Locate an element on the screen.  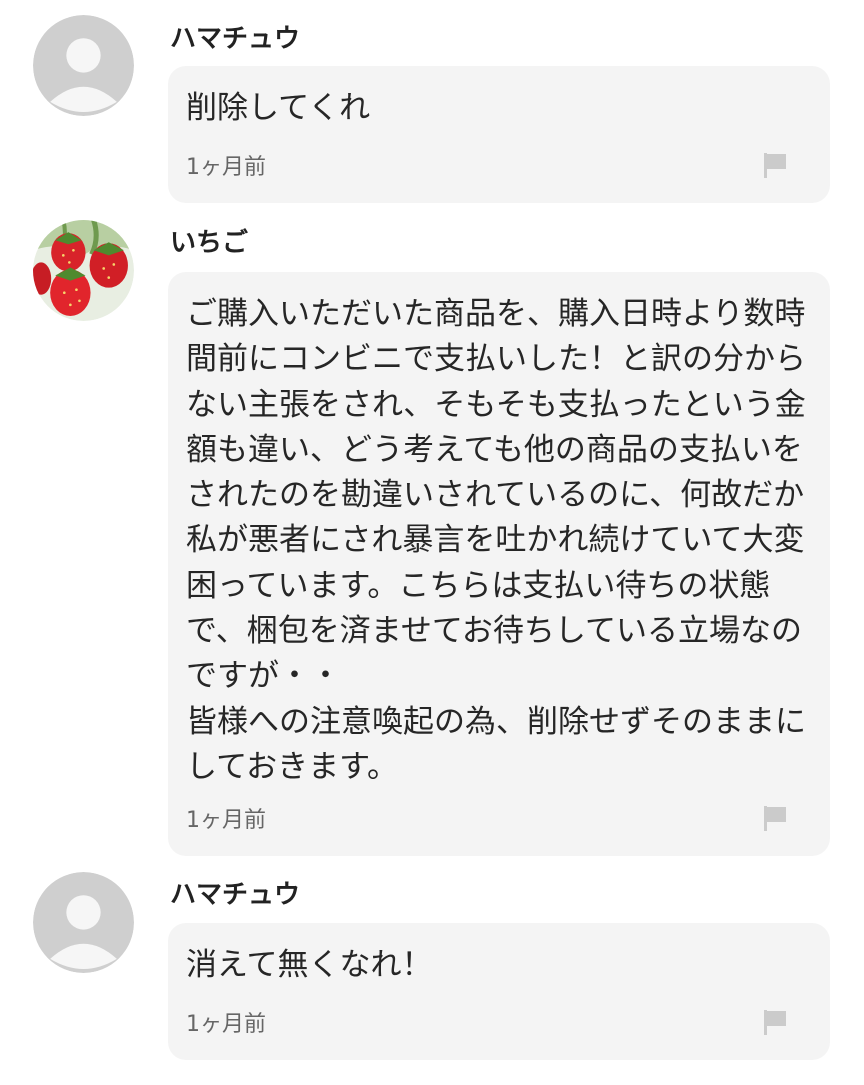
comment-message: 削除してくれ is located at coordinates (278, 108).